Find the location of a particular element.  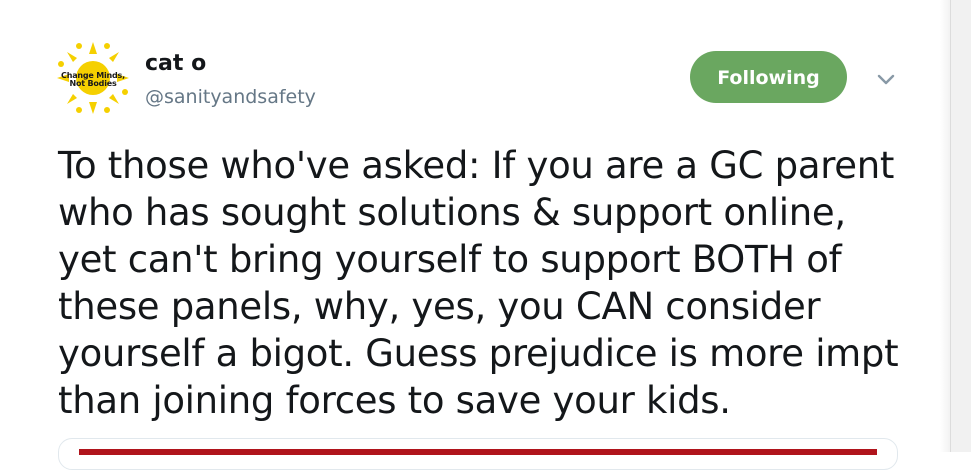

chevron-down-icon is located at coordinates (886, 79).